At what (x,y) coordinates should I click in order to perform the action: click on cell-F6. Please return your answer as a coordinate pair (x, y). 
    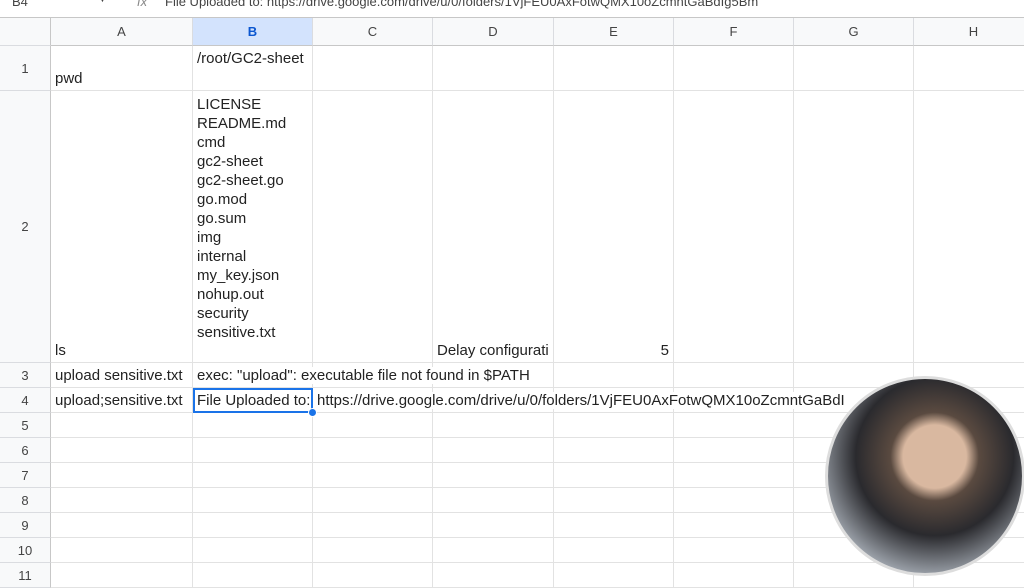
    Looking at the image, I should click on (734, 450).